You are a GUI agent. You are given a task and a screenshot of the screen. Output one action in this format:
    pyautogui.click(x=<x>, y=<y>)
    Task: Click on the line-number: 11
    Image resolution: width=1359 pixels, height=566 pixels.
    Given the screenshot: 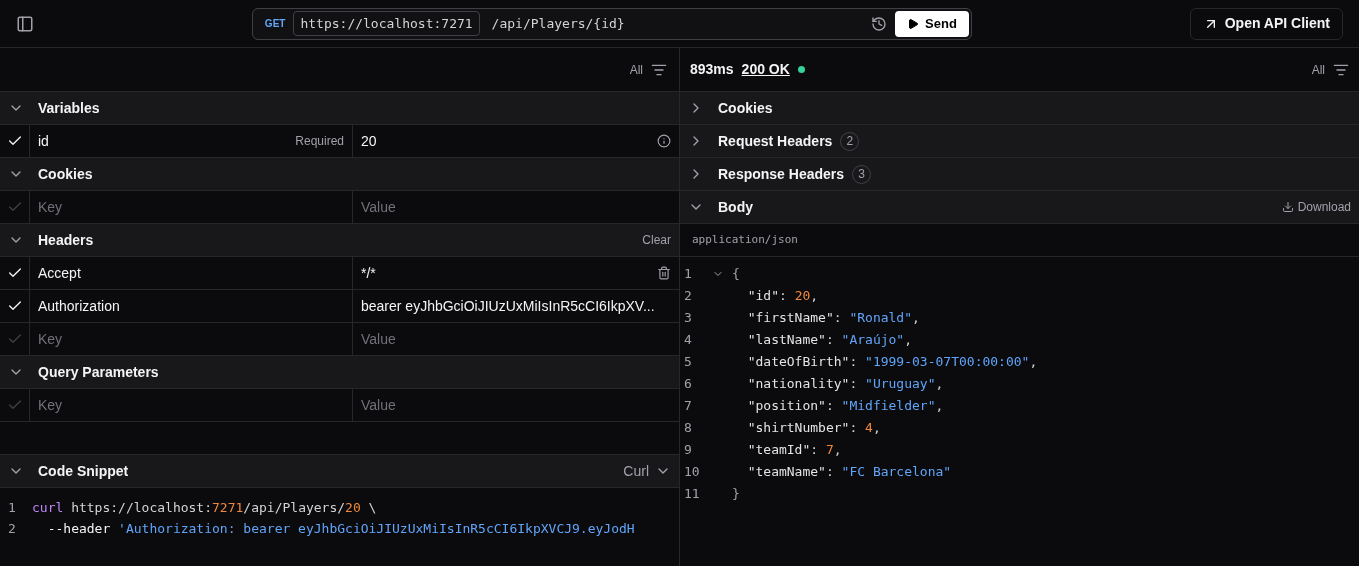 What is the action you would take?
    pyautogui.click(x=692, y=494)
    